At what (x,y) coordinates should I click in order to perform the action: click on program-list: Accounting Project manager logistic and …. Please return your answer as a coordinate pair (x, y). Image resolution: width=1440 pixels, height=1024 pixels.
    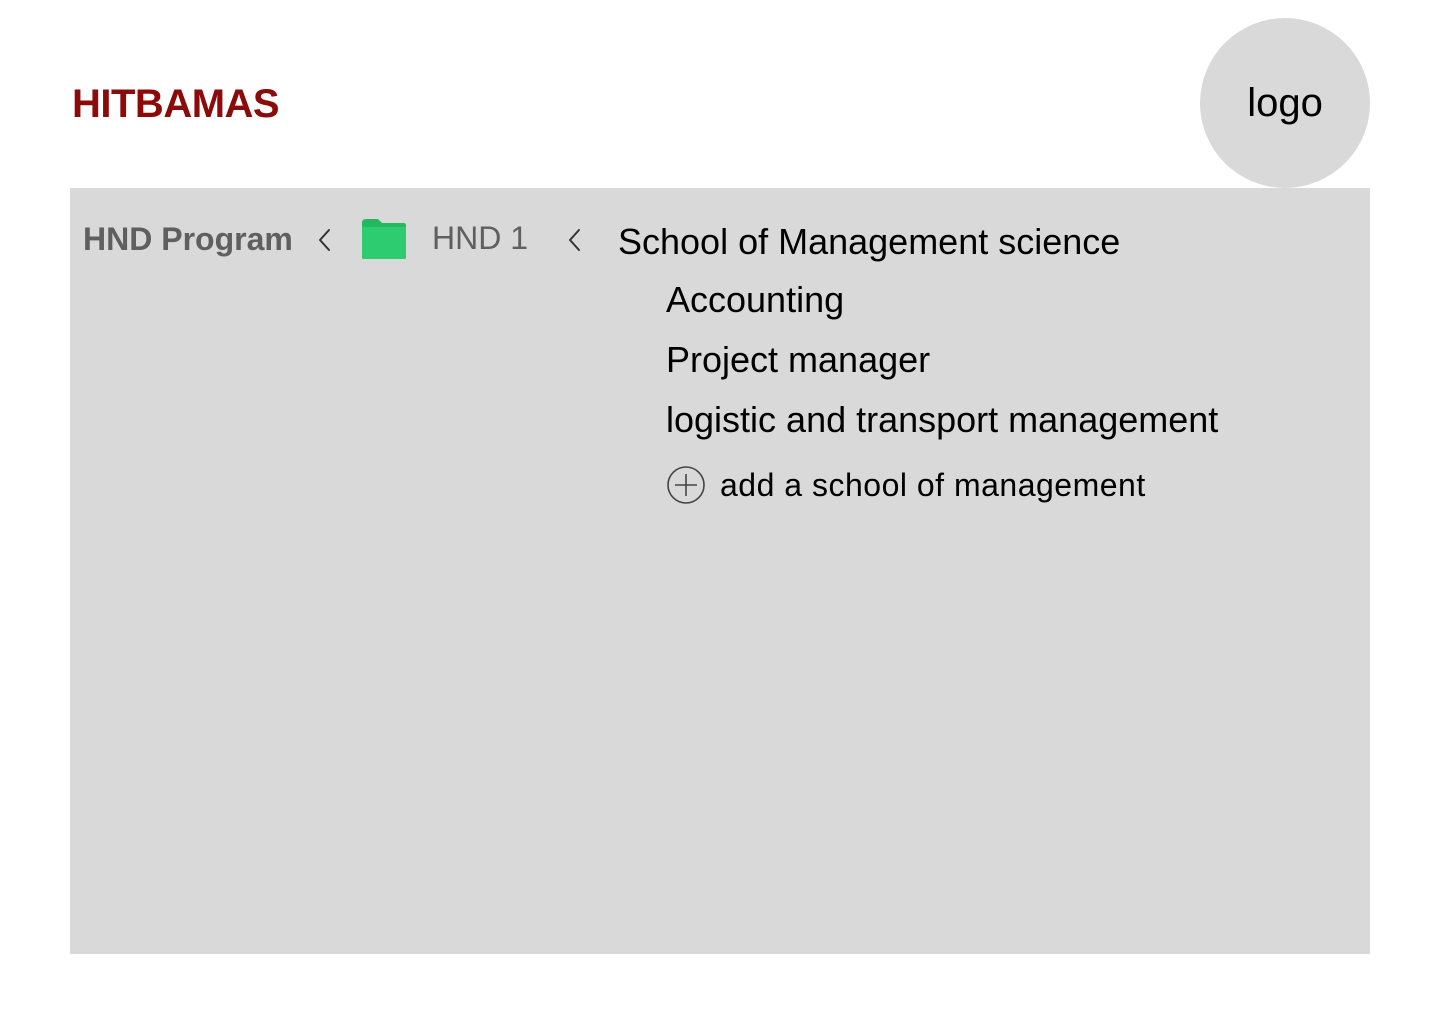
    Looking at the image, I should click on (942, 368).